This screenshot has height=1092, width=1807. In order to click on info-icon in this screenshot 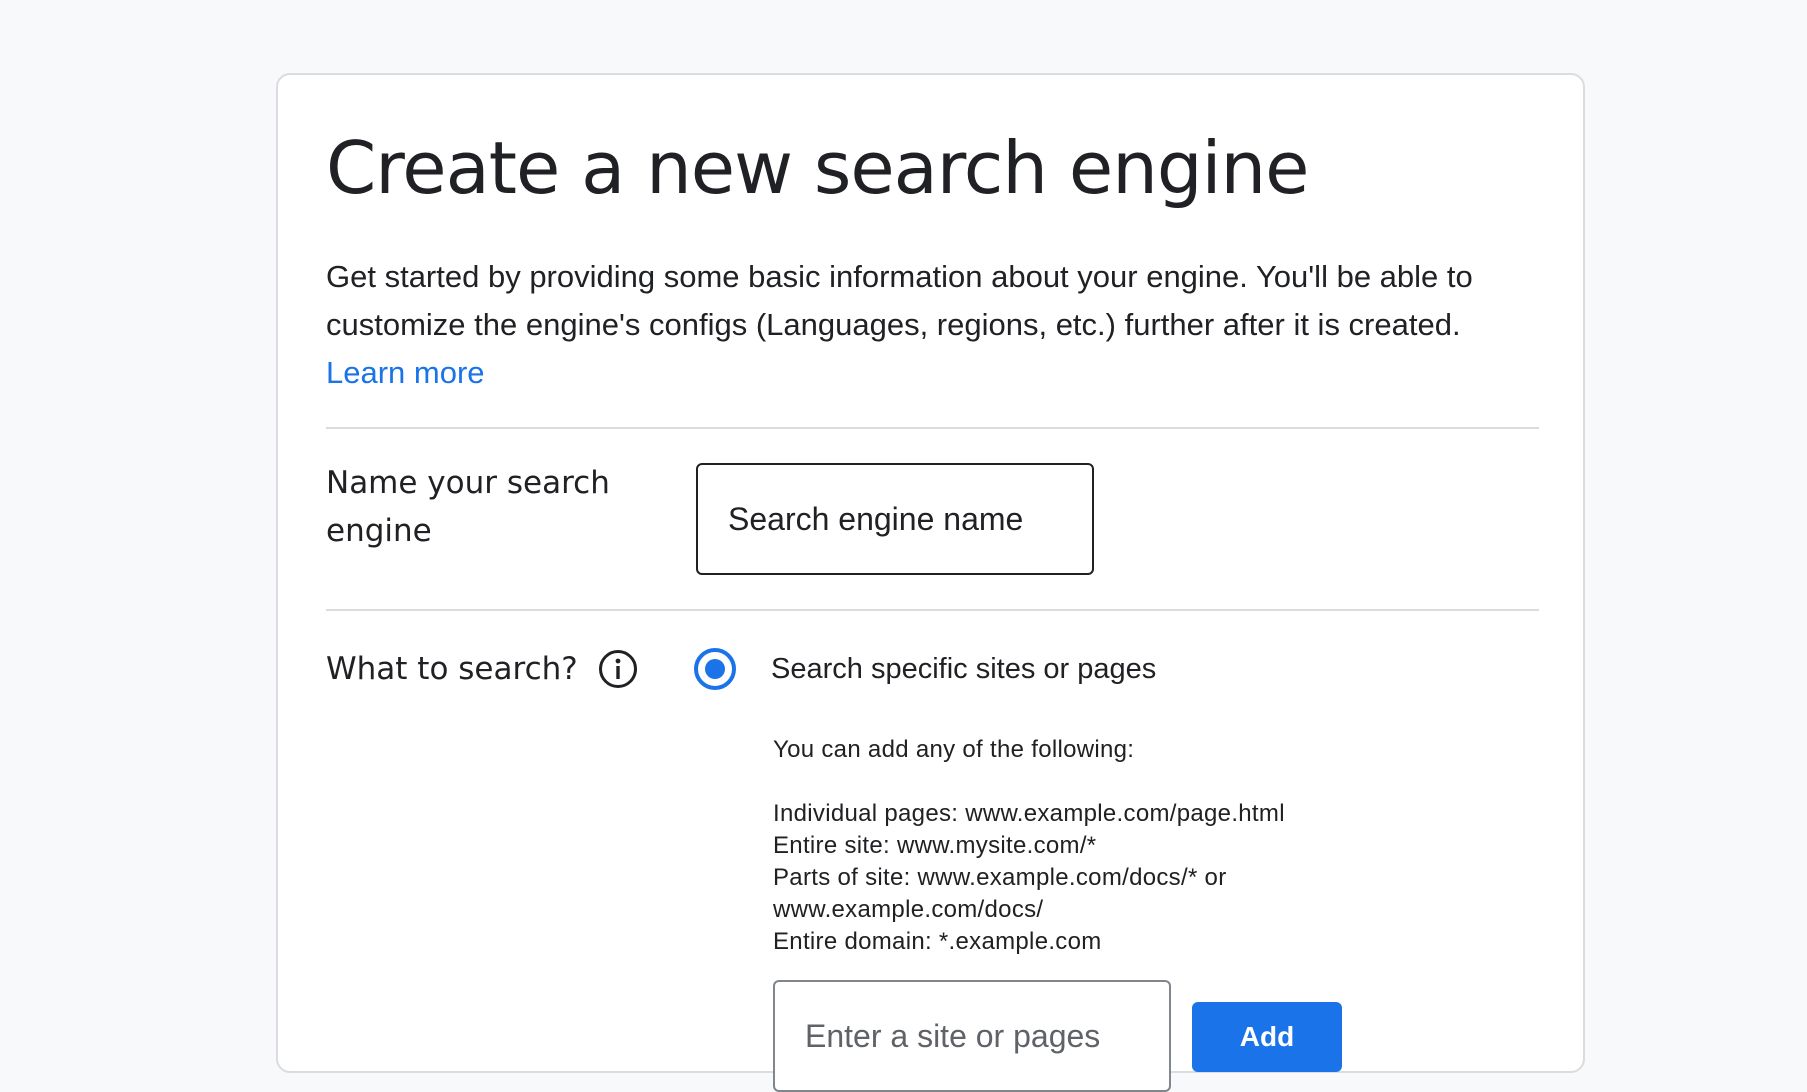, I will do `click(618, 669)`.